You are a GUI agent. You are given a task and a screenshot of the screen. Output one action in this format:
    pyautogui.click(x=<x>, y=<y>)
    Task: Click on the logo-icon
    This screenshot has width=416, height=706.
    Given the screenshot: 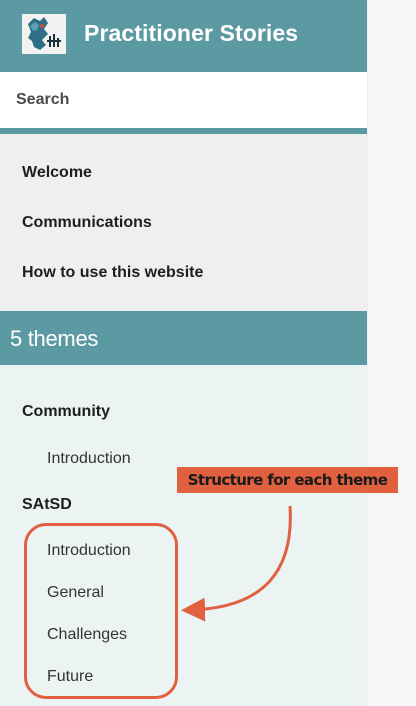 What is the action you would take?
    pyautogui.click(x=44, y=34)
    